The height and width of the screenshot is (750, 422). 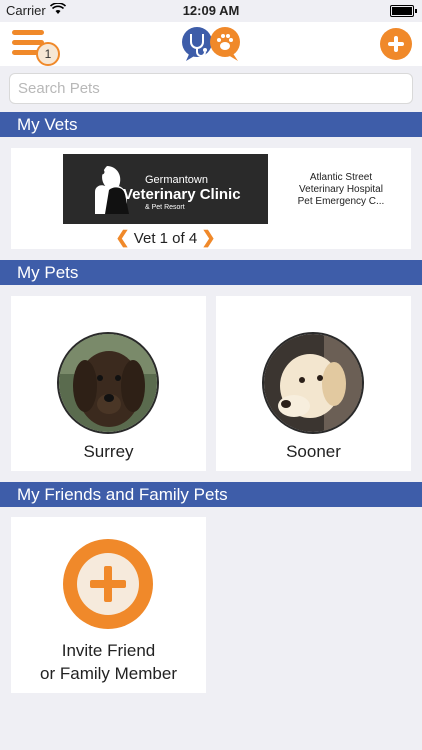 I want to click on invite-card: Invite Friend or Family Member, so click(x=108, y=605).